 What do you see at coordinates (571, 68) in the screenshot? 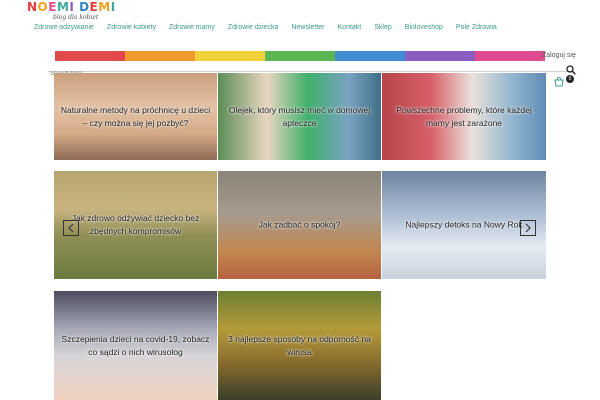
I see `search-icon` at bounding box center [571, 68].